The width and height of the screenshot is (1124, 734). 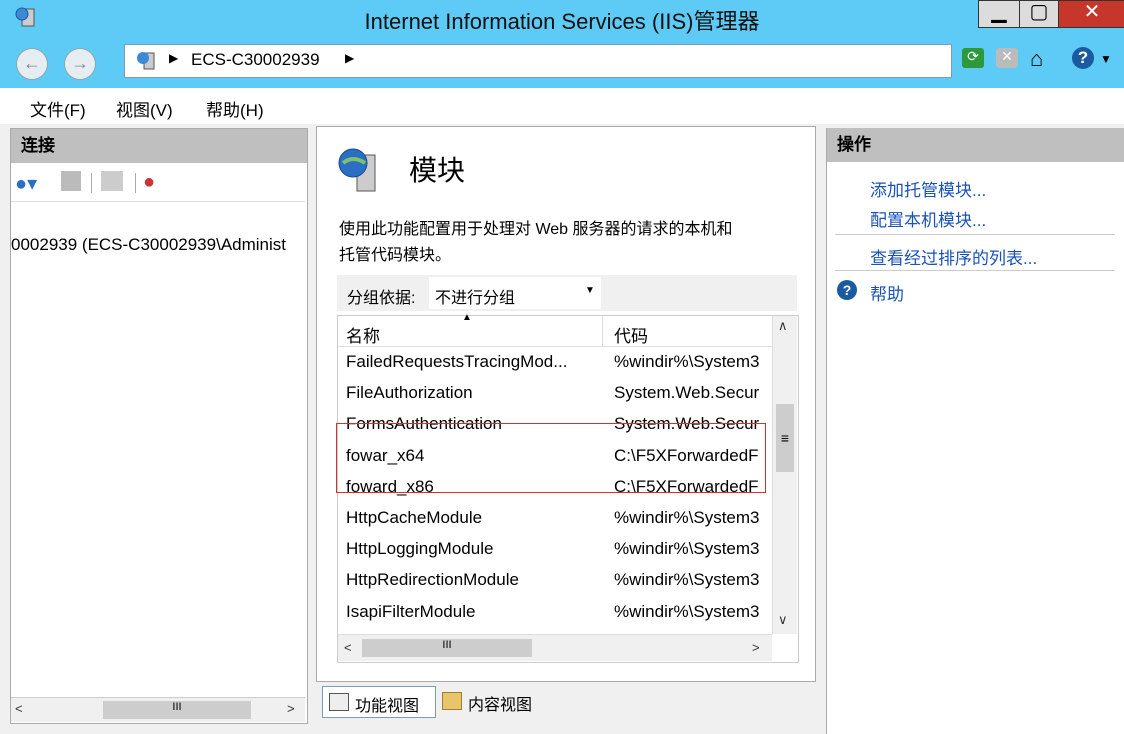 What do you see at coordinates (177, 710) in the screenshot?
I see `scroll-thumb: III` at bounding box center [177, 710].